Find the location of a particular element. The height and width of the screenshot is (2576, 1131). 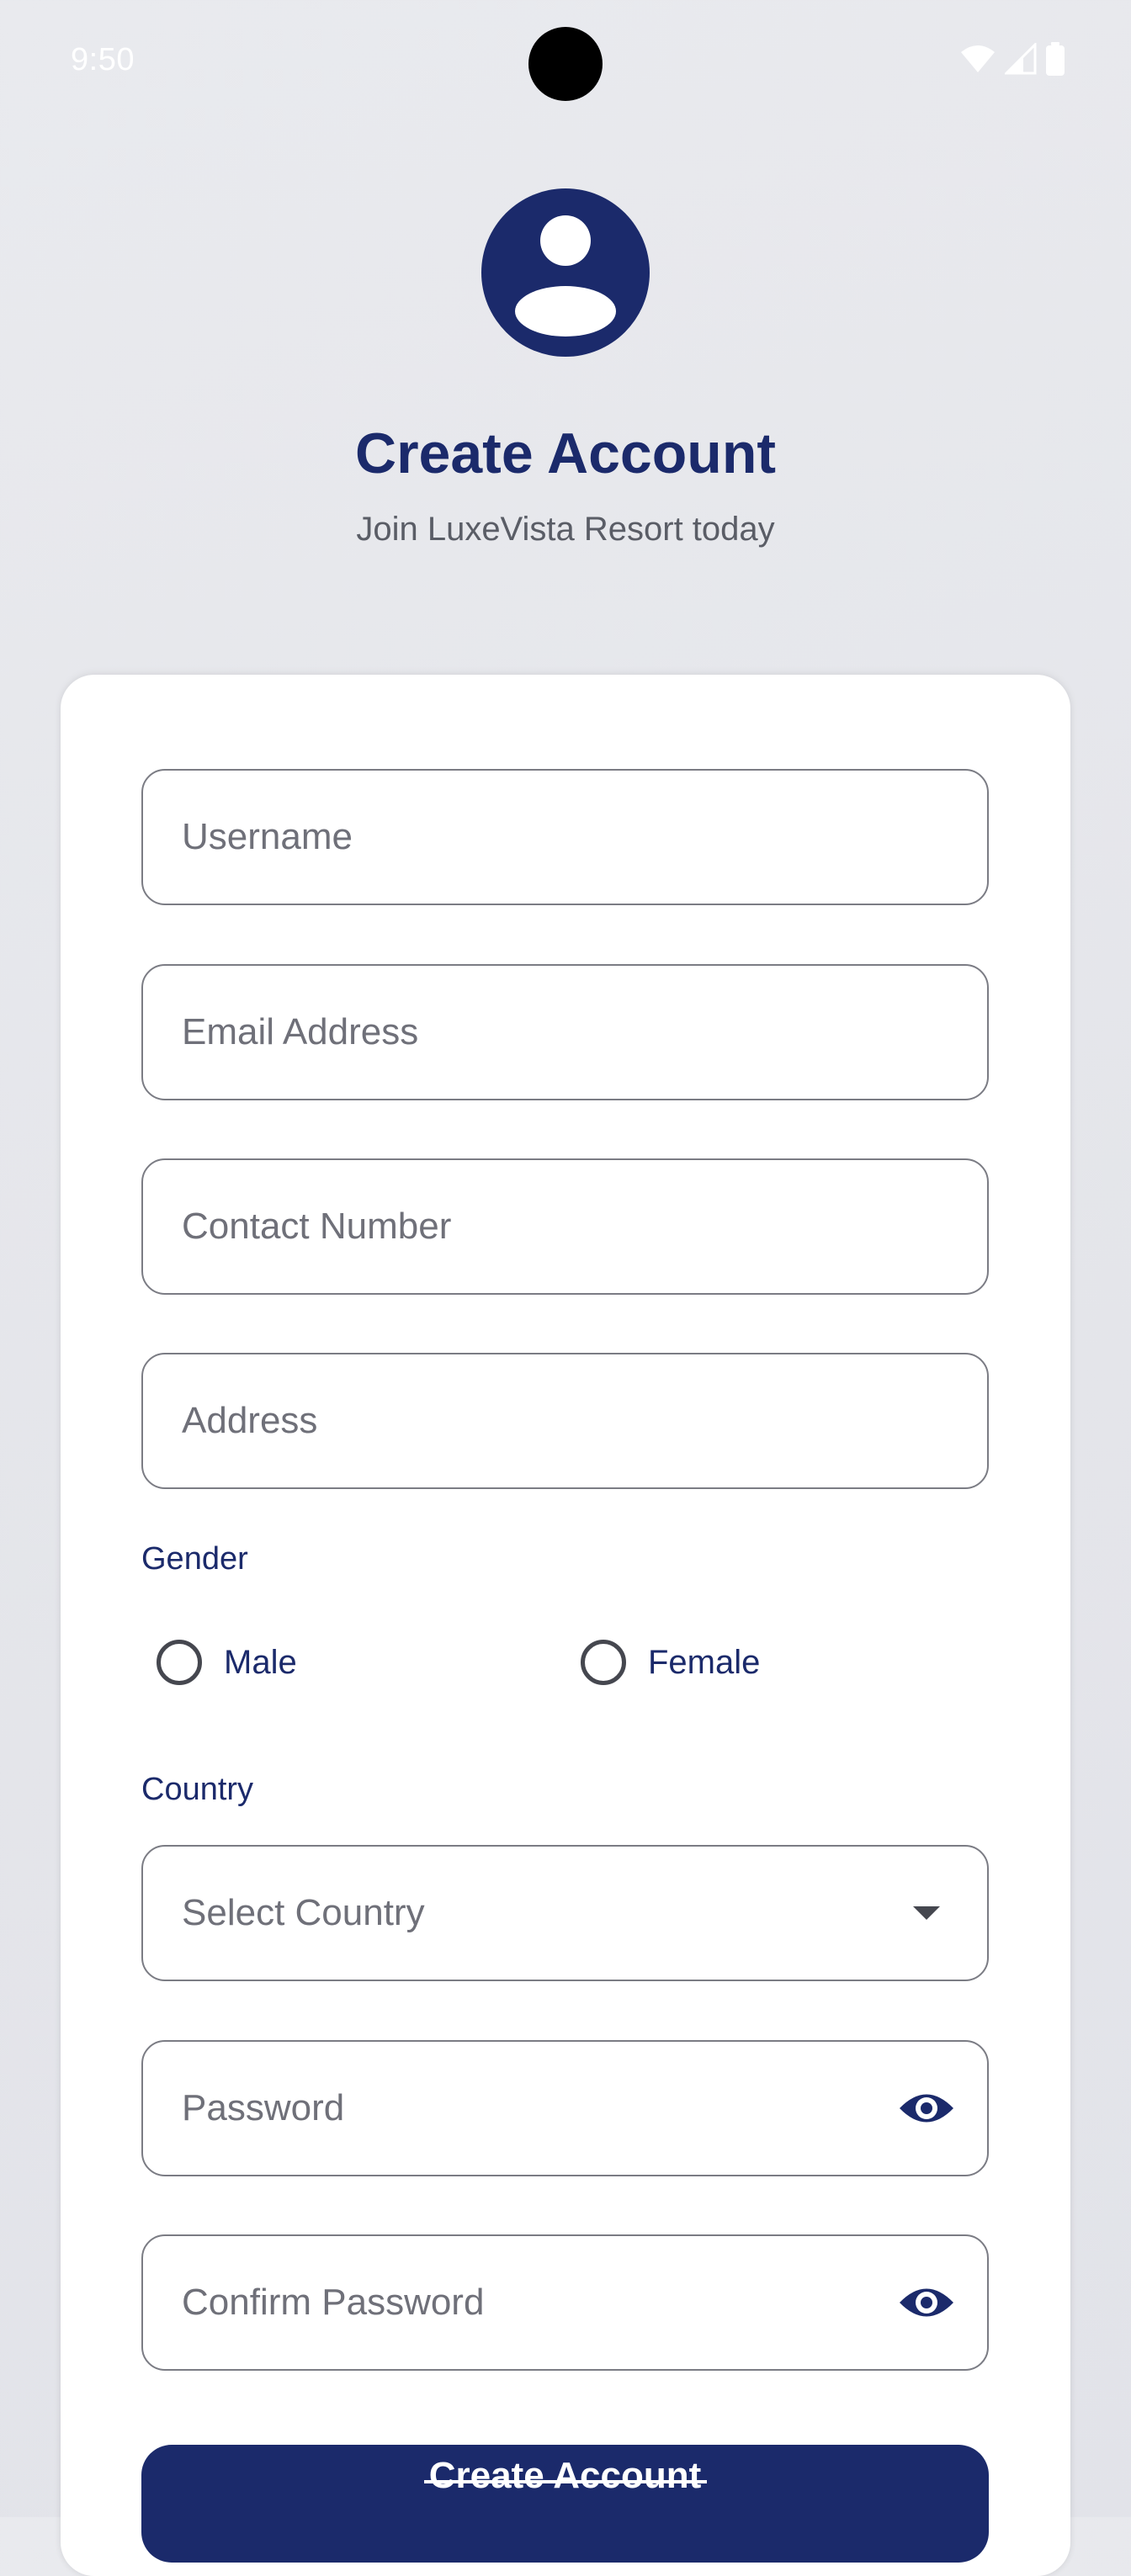

gender-label: Gender is located at coordinates (194, 1559).